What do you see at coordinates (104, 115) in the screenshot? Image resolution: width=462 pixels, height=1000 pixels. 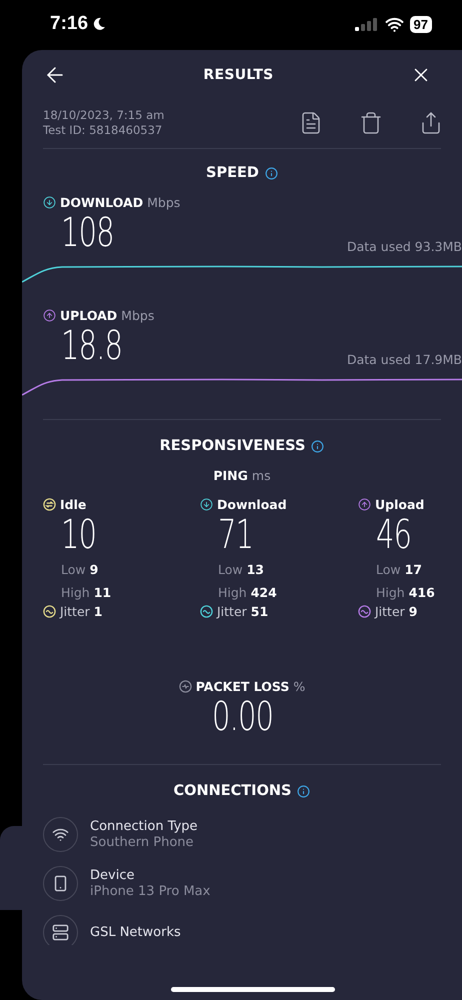 I see `test-date: 18/10/2023, 7:15 am` at bounding box center [104, 115].